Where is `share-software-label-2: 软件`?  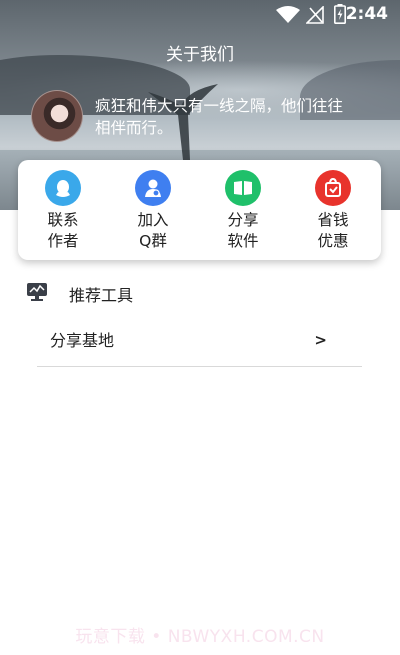 share-software-label-2: 软件 is located at coordinates (243, 241).